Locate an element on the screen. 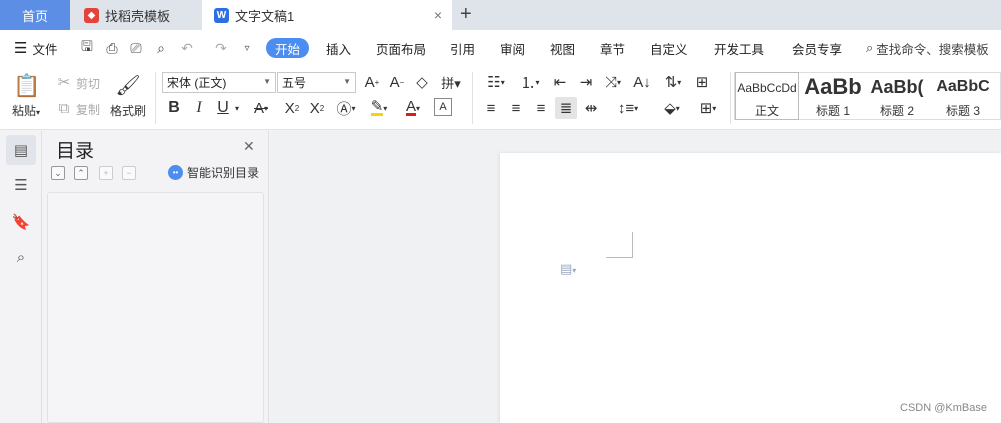 The image size is (1001, 423). print-preview-icon: ⌕ is located at coordinates (161, 48).